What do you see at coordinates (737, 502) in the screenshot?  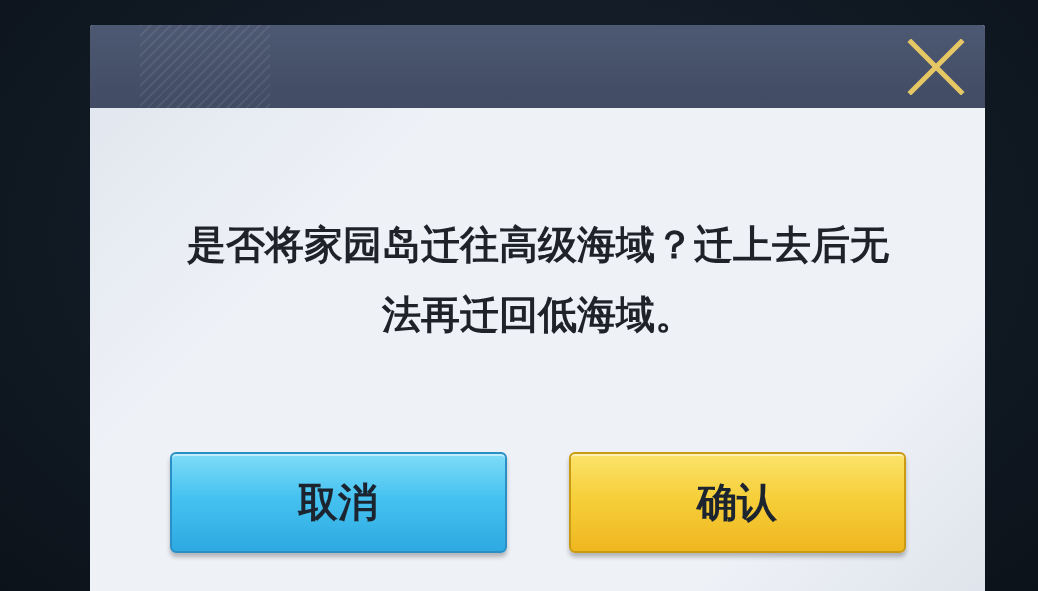 I see `confirm-button: 确认` at bounding box center [737, 502].